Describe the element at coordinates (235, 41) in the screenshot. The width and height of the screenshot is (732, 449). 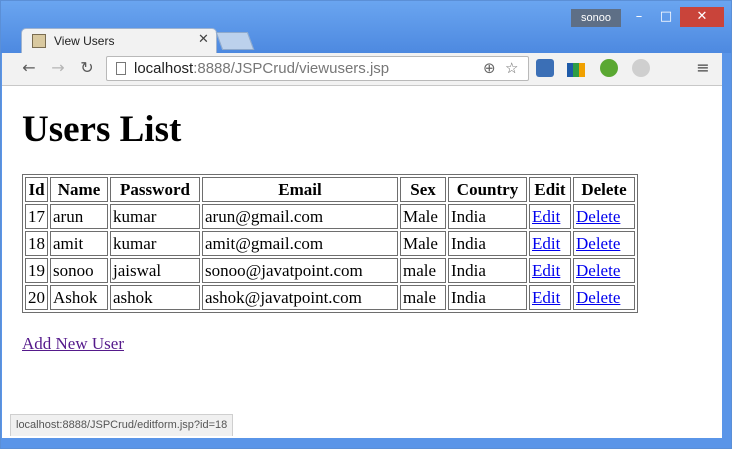
I see `new-tab-button` at that location.